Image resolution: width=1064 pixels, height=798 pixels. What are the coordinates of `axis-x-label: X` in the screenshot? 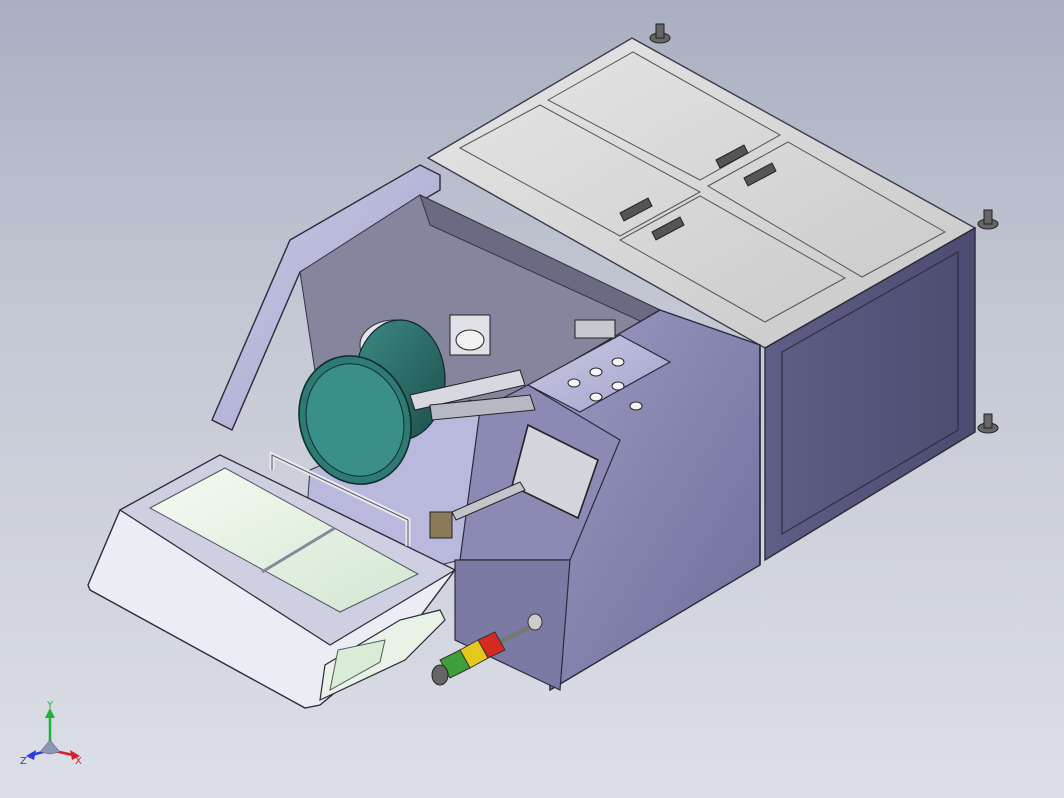 It's located at (78, 761).